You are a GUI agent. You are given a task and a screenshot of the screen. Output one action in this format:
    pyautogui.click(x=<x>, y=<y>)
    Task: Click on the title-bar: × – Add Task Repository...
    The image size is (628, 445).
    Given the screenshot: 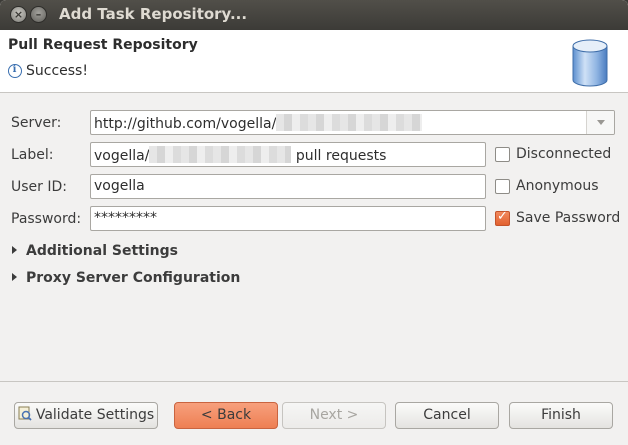 What is the action you would take?
    pyautogui.click(x=314, y=15)
    